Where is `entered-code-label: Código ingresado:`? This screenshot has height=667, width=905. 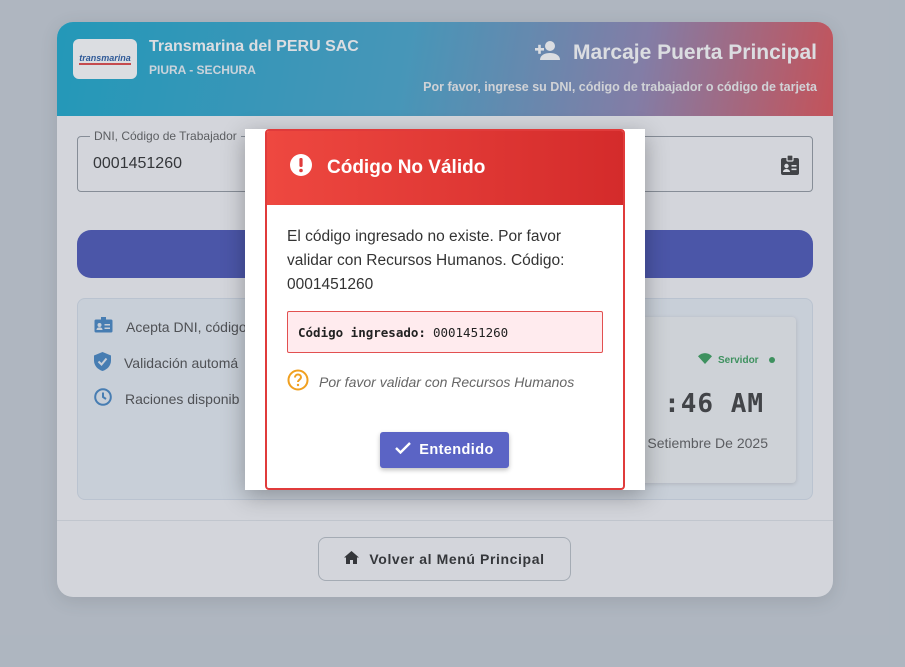 entered-code-label: Código ingresado: is located at coordinates (362, 332).